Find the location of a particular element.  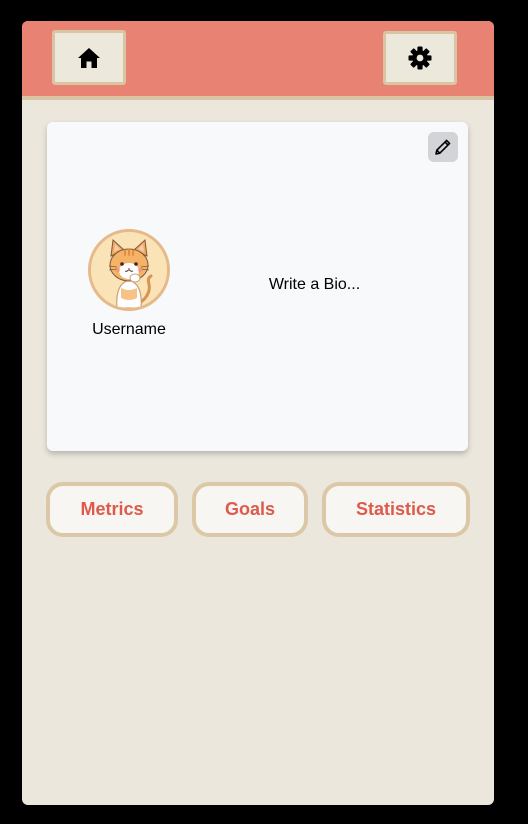

username-label: Username is located at coordinates (129, 329).